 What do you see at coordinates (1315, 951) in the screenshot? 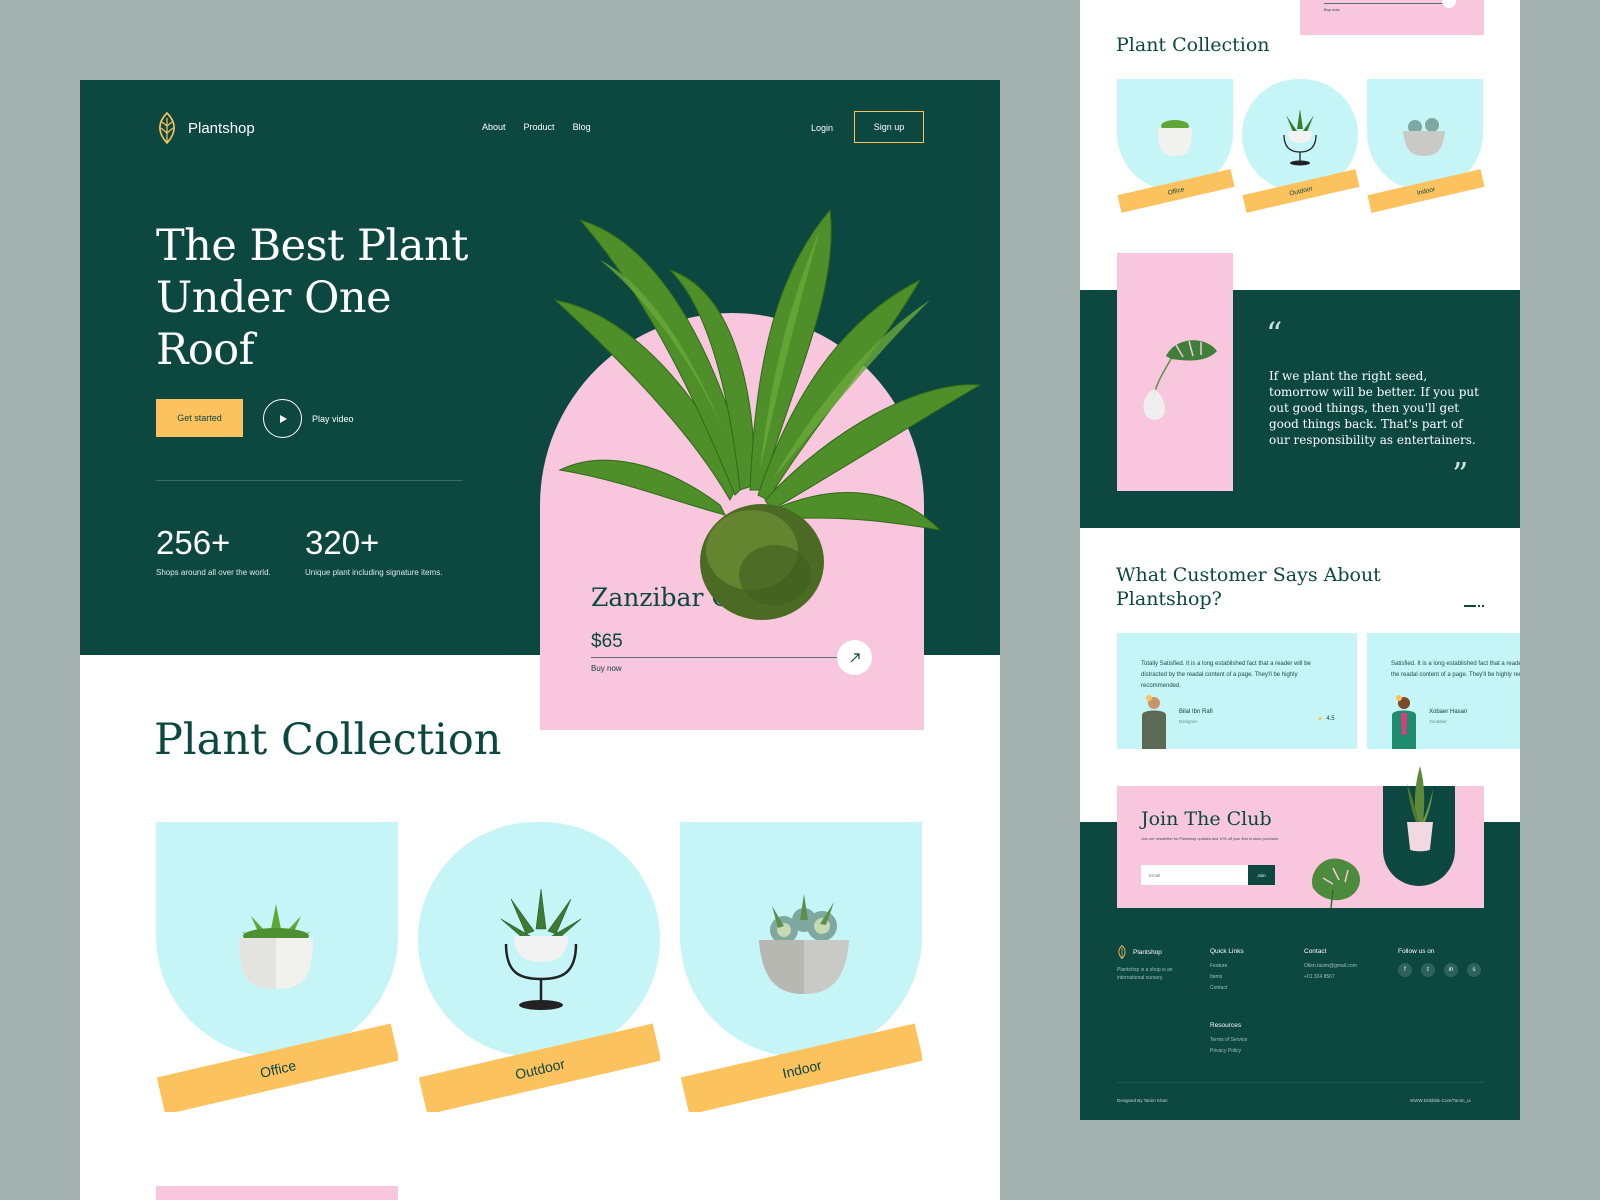
I see `contact-title: Contact` at bounding box center [1315, 951].